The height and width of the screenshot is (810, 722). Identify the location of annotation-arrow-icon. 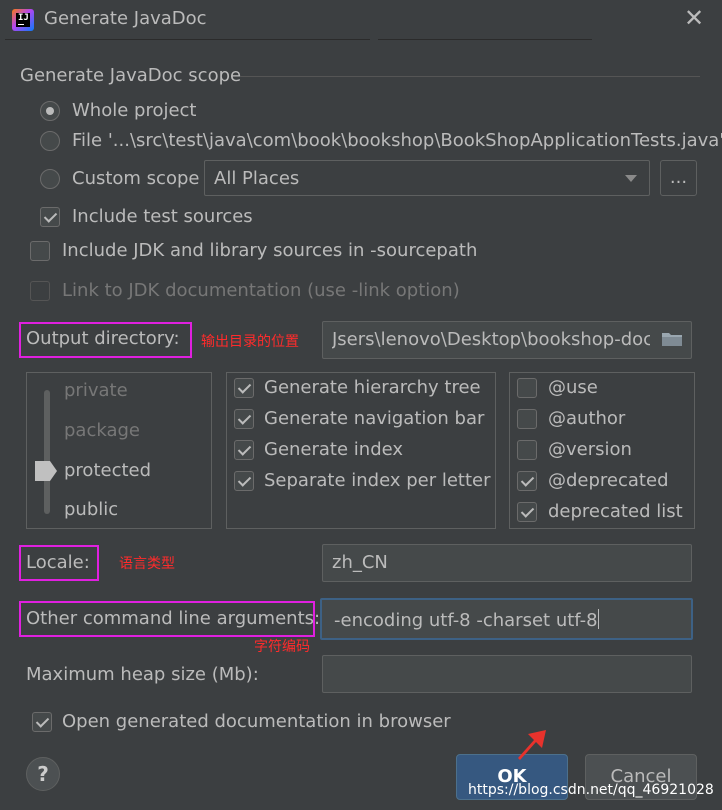
(532, 745).